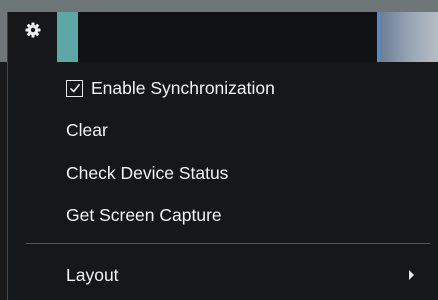 This screenshot has width=438, height=300. I want to click on menu-item-enable-synchronization: Enable Synchronization, so click(170, 88).